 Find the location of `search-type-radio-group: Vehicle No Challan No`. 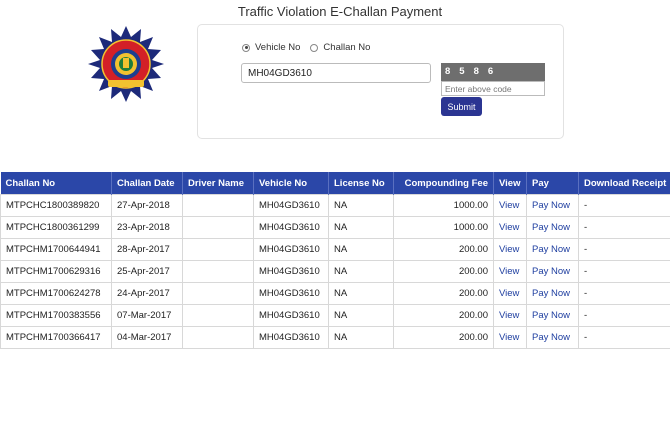

search-type-radio-group: Vehicle No Challan No is located at coordinates (311, 47).